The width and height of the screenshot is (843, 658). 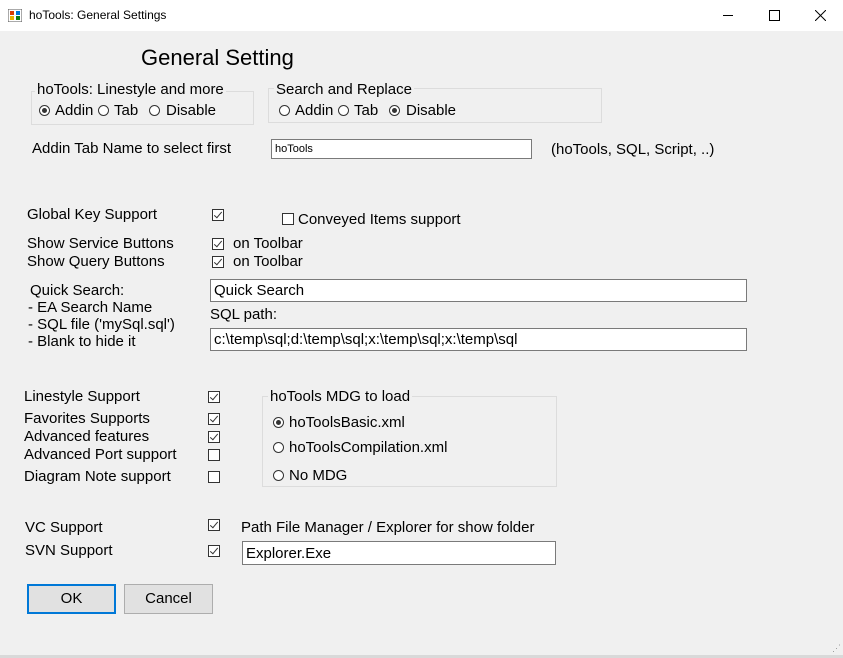 What do you see at coordinates (314, 110) in the screenshot?
I see `search-addin-label: Addin` at bounding box center [314, 110].